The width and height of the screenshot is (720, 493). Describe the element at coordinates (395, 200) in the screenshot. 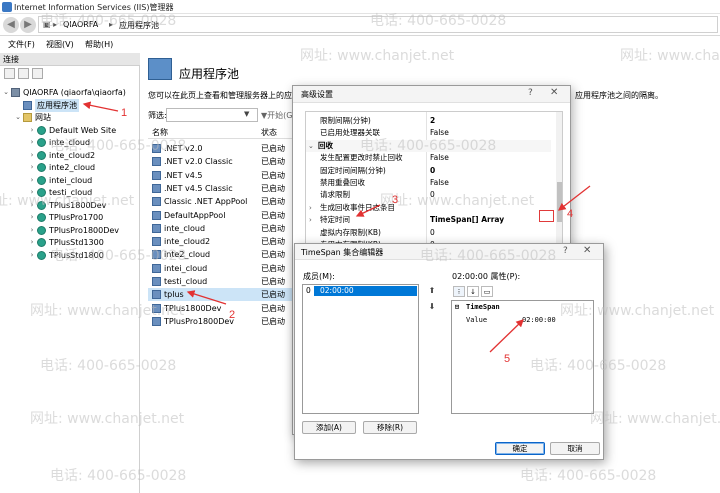

I see `annotation-number: 3` at that location.